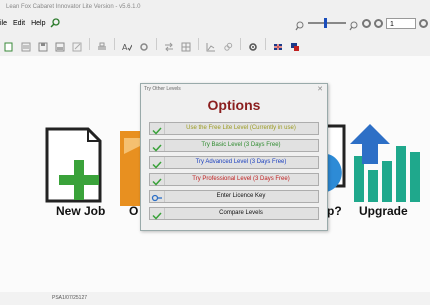 Image resolution: width=430 pixels, height=305 pixels. I want to click on zoom-in-icon, so click(354, 24).